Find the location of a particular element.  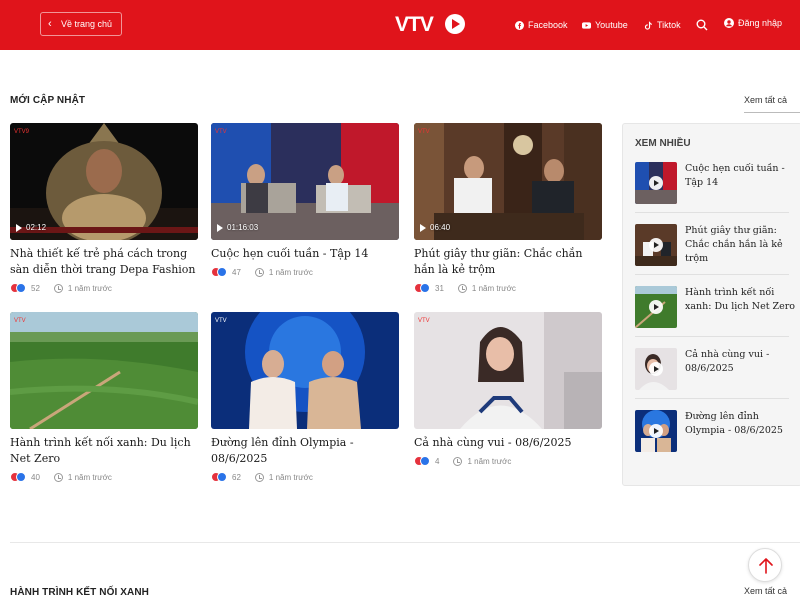

back-home-label: Về trang chủ is located at coordinates (87, 24).